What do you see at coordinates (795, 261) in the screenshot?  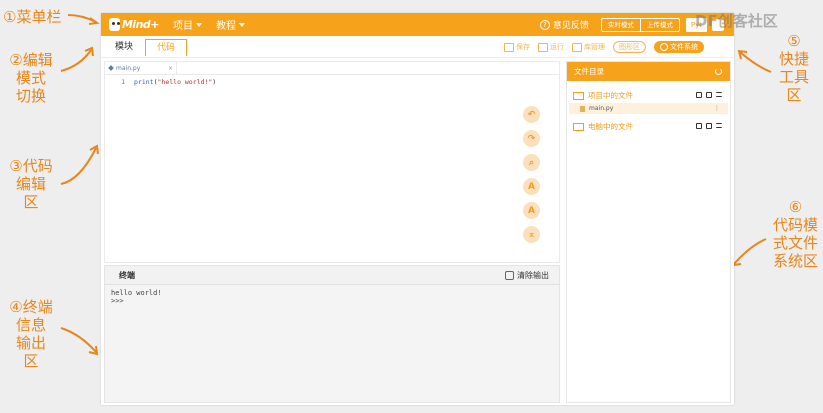 I see `annotation-filesys-line4: 系统区` at bounding box center [795, 261].